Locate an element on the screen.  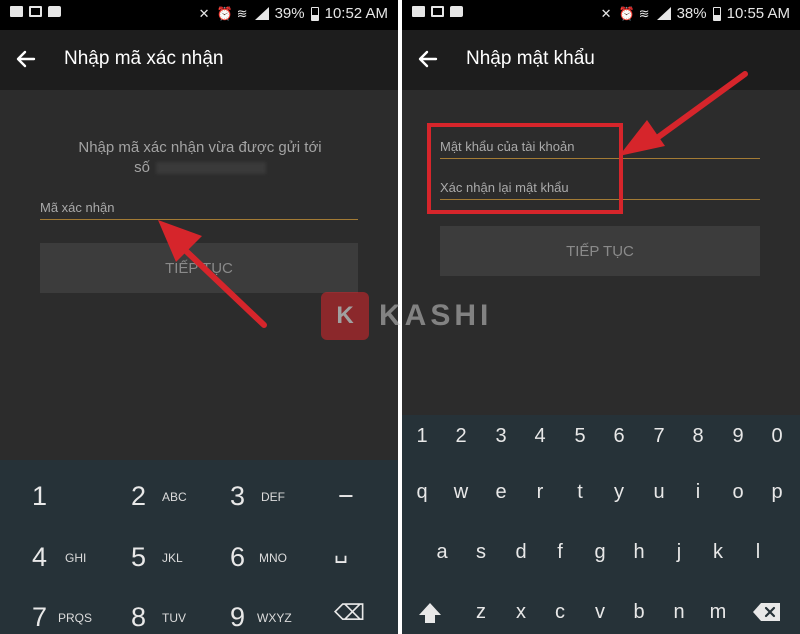
watermark-logo: K KASHI is located at coordinates (406, 316).